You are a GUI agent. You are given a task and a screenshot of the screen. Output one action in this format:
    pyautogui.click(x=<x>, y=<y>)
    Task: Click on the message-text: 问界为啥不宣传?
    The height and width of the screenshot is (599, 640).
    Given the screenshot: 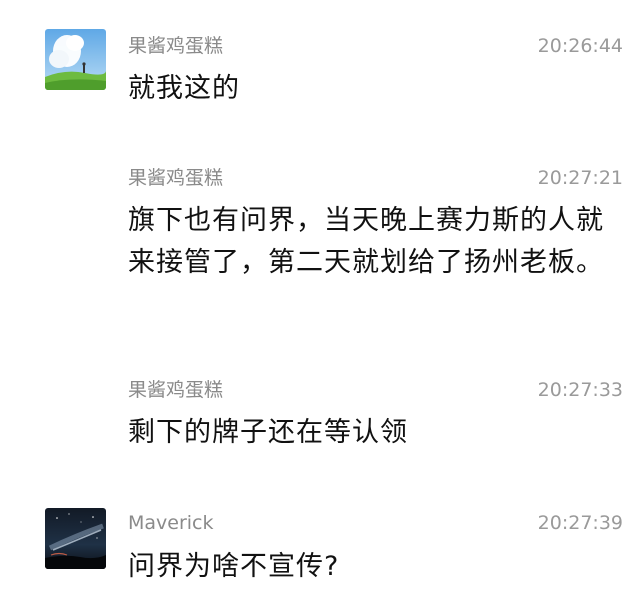 What is the action you would take?
    pyautogui.click(x=377, y=567)
    